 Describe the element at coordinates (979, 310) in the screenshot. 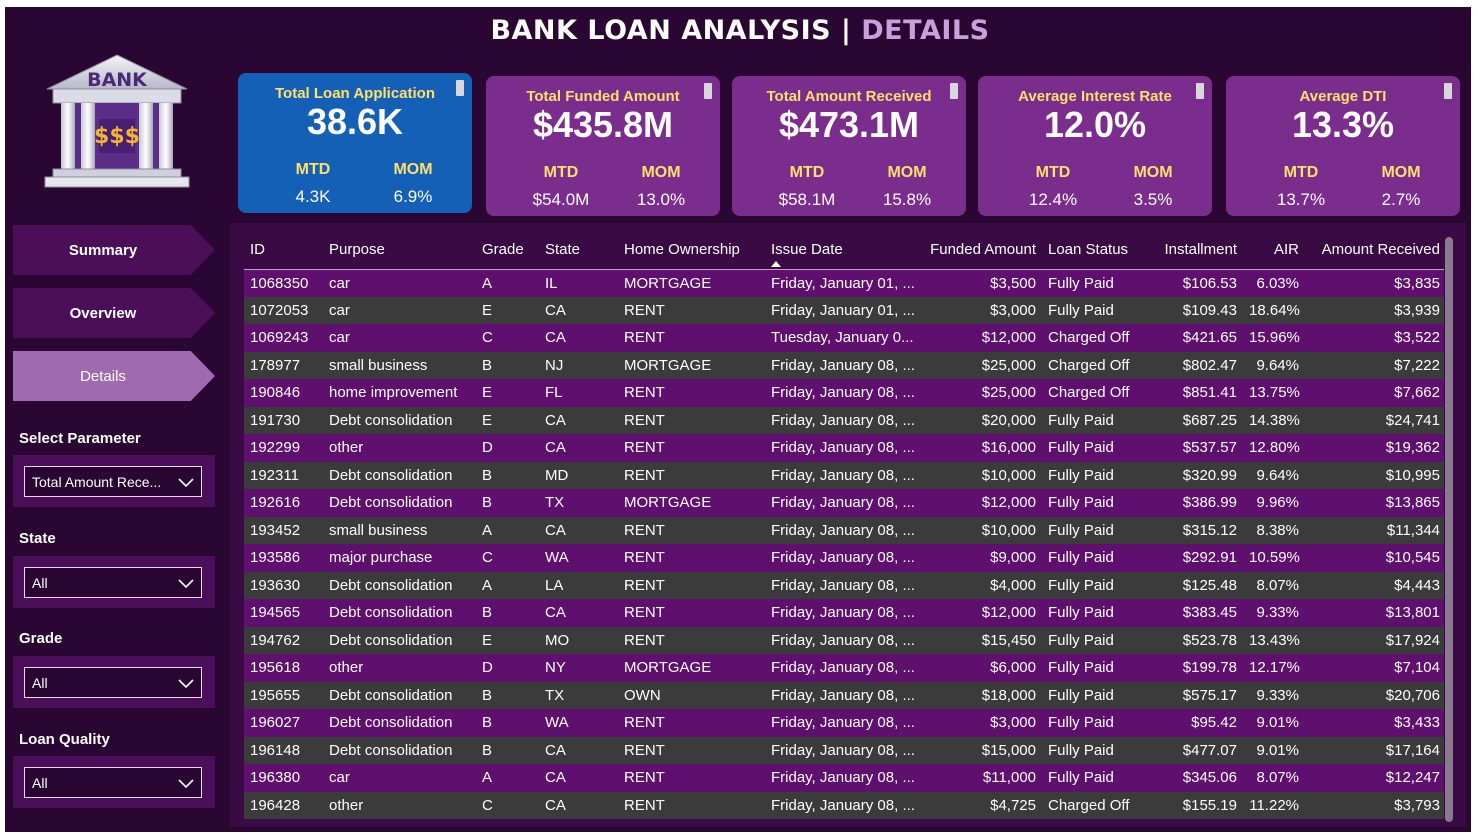

I see `table-cell: $3,000` at that location.